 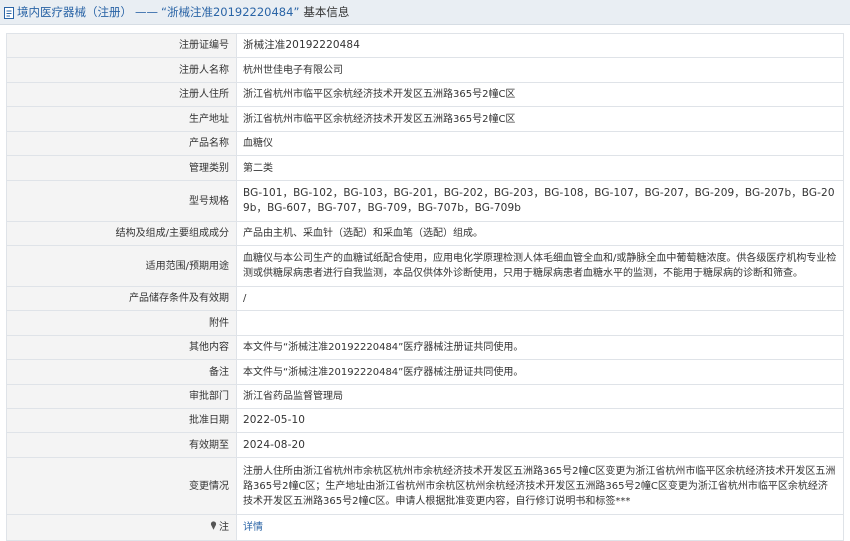 I want to click on note-label-cell: 注, so click(x=121, y=527).